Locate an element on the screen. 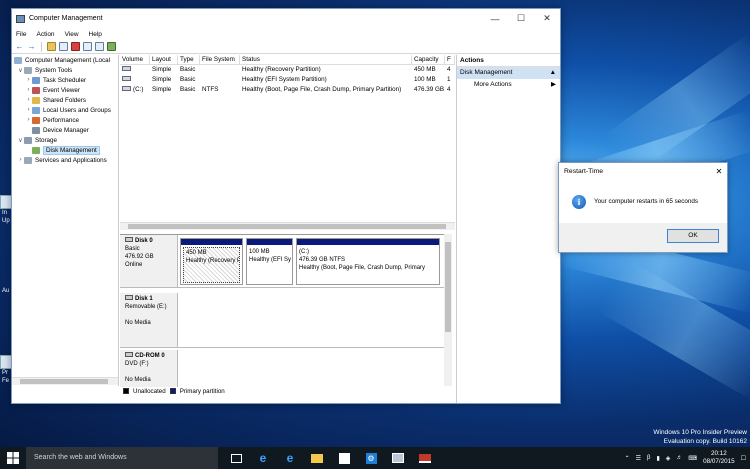 The image size is (750, 469). wifi-icon: ◈ is located at coordinates (668, 458).